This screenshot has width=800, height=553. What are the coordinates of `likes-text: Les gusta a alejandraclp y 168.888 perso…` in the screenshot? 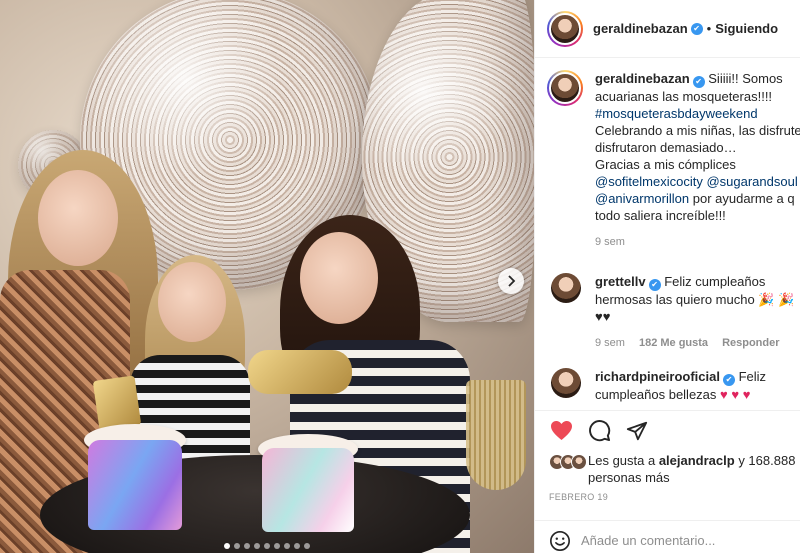 It's located at (691, 469).